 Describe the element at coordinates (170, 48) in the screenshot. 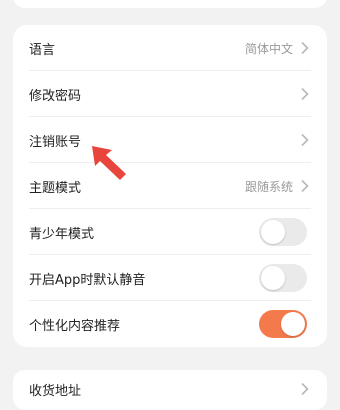

I see `settings-row-language: 语言 简体中文` at that location.